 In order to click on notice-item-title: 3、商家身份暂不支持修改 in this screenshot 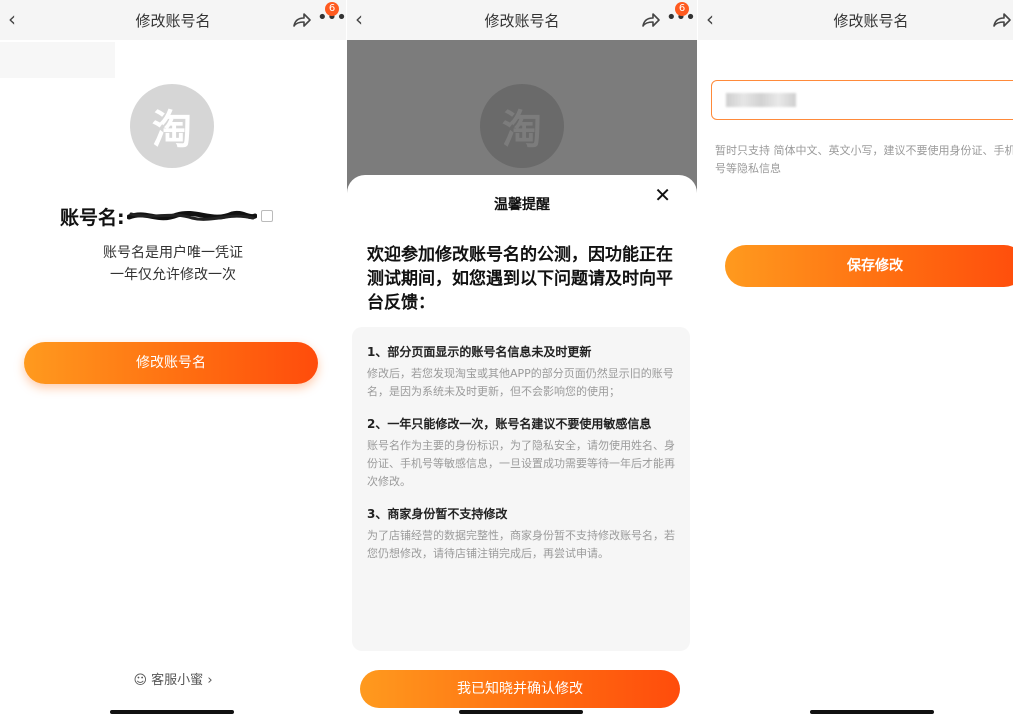, I will do `click(437, 514)`.